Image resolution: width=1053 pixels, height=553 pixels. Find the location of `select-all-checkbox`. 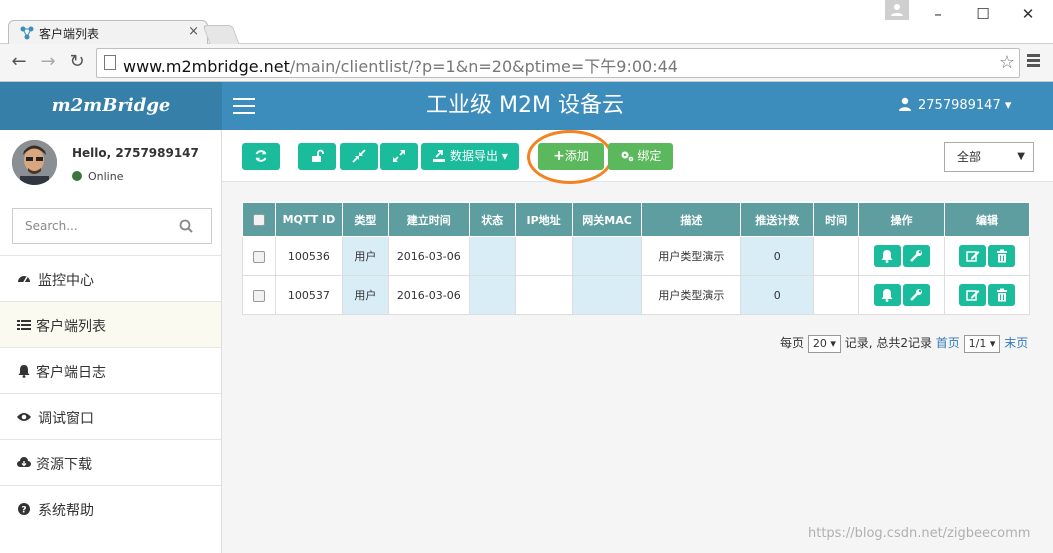

select-all-checkbox is located at coordinates (258, 220).